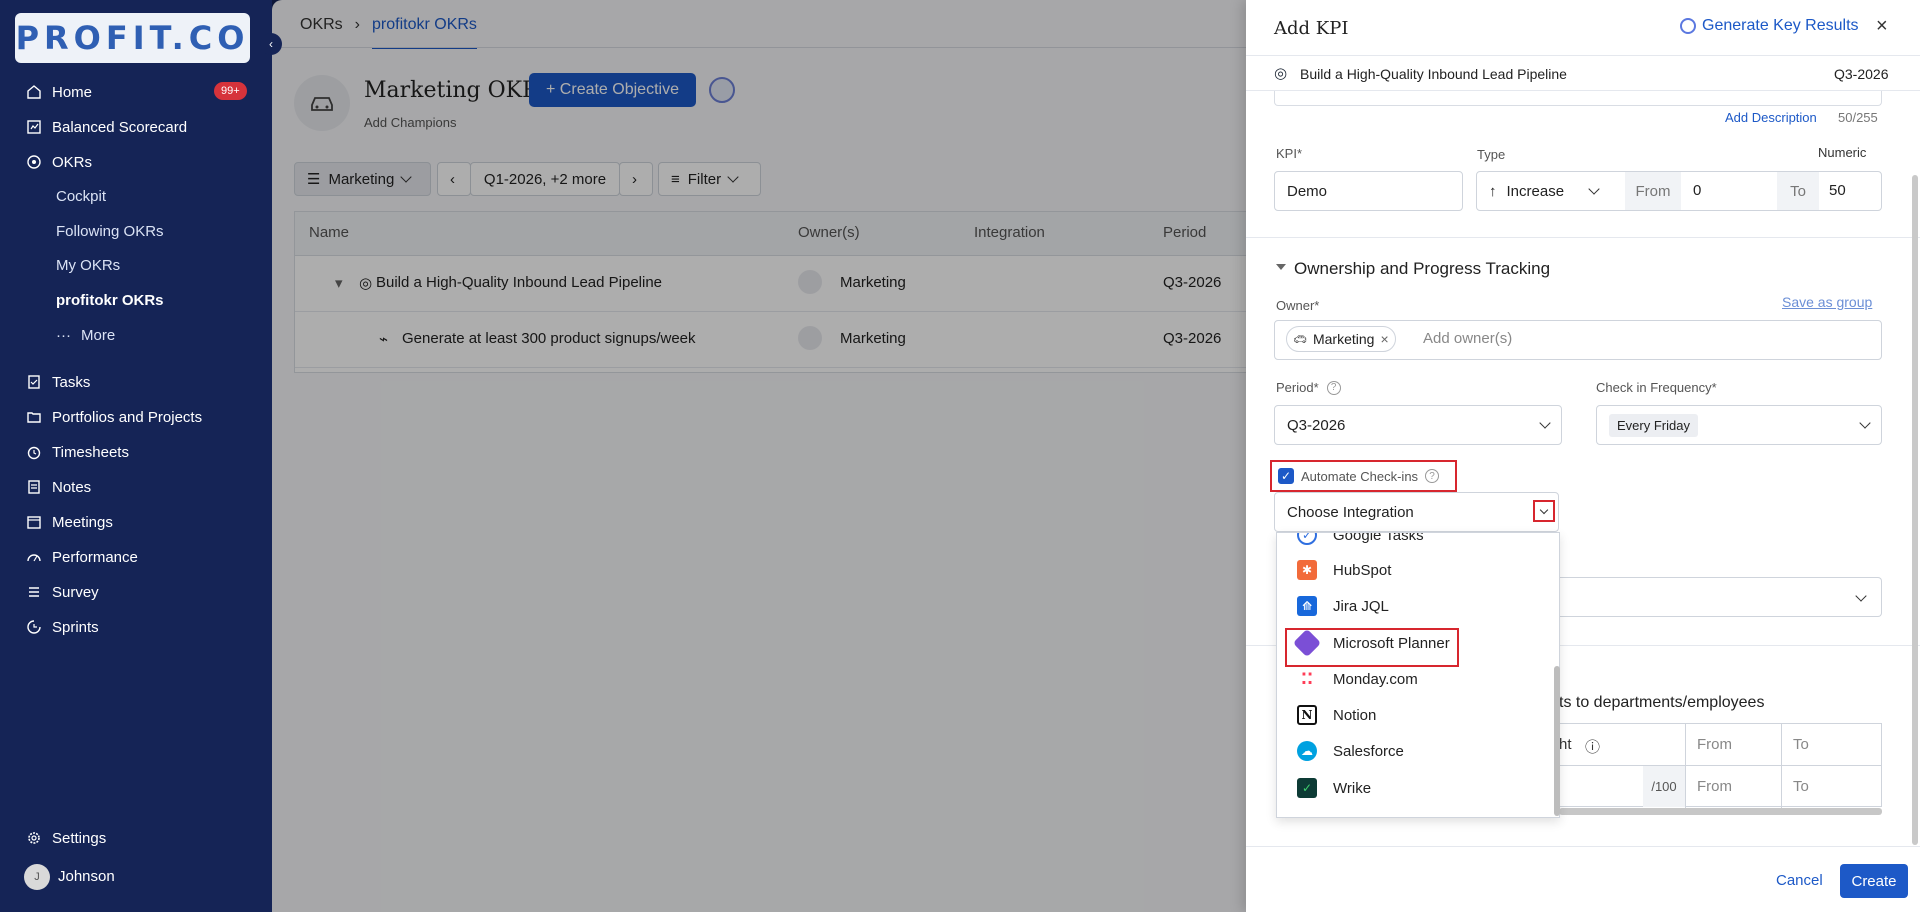 The height and width of the screenshot is (912, 1920). I want to click on vertical-scrollbar, so click(1915, 510).